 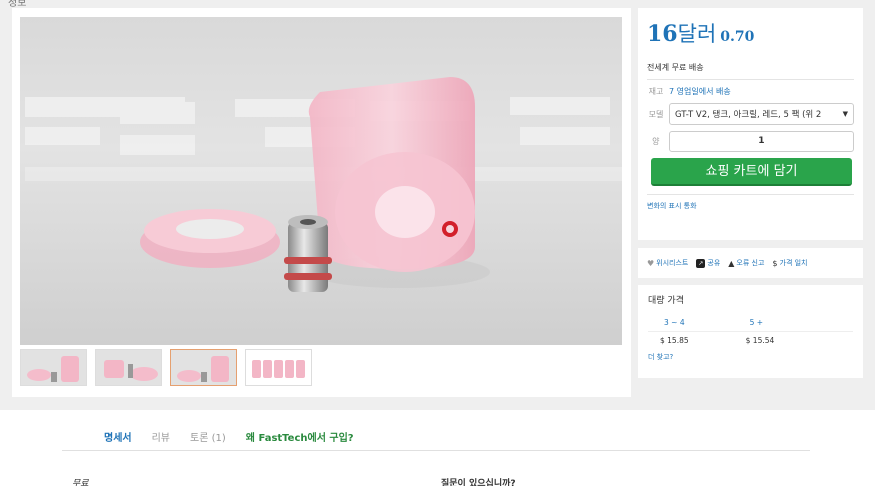 I want to click on heart-icon: ♥, so click(x=651, y=263).